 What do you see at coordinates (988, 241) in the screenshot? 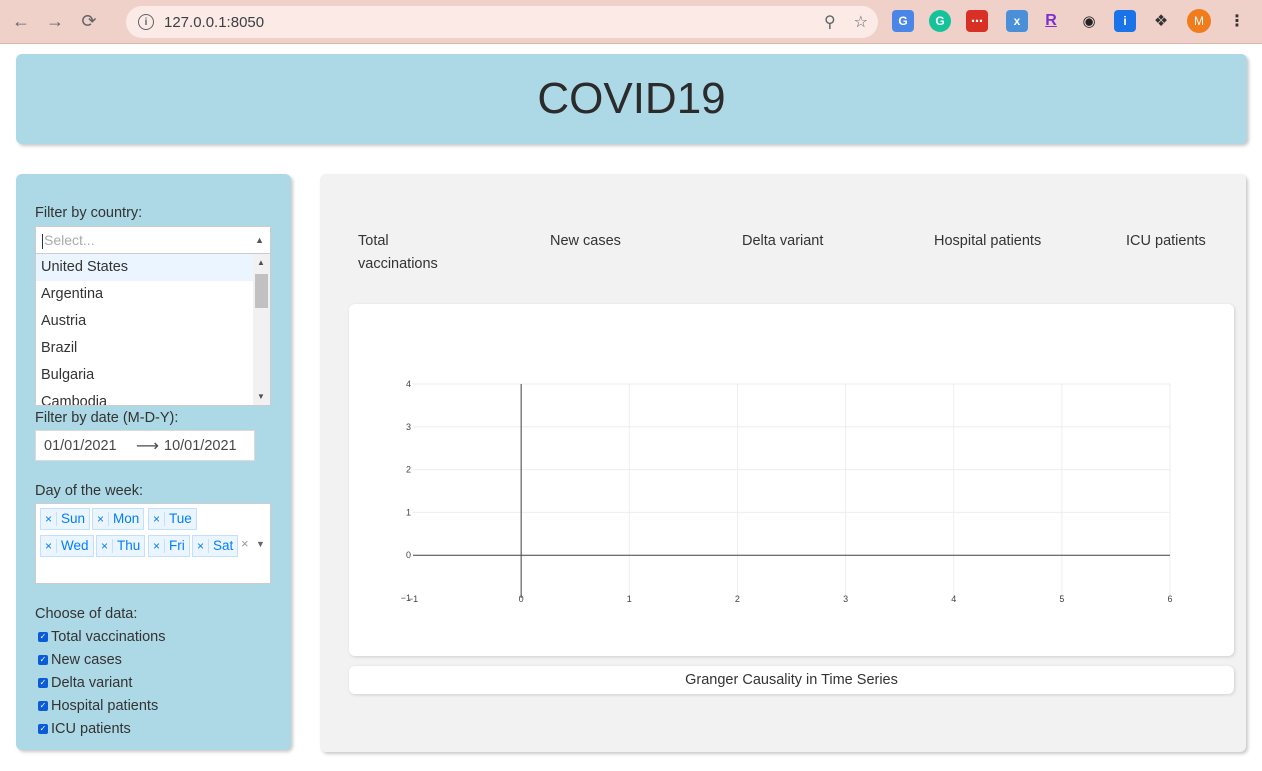
I see `stat-hospital-patients: Hospital patients` at bounding box center [988, 241].